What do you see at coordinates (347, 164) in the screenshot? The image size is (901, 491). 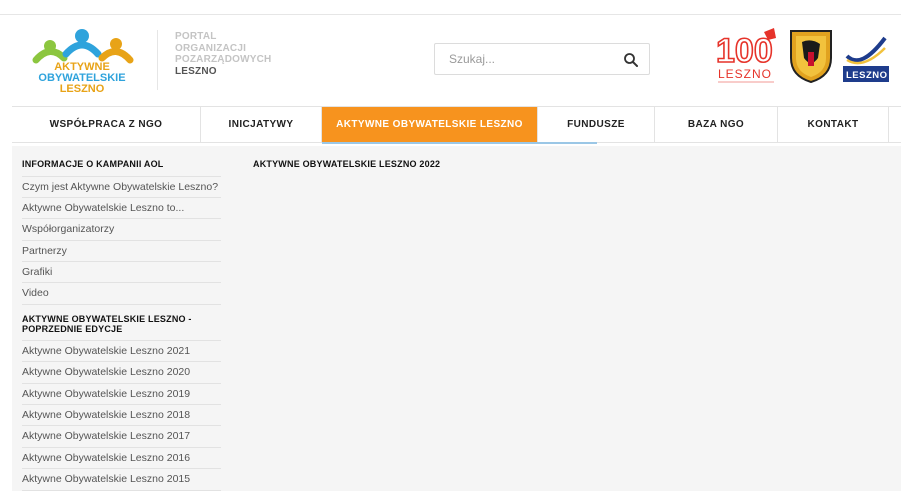 I see `page-title: AKTYWNE OBYWATELSKIE LESZNO 2022` at bounding box center [347, 164].